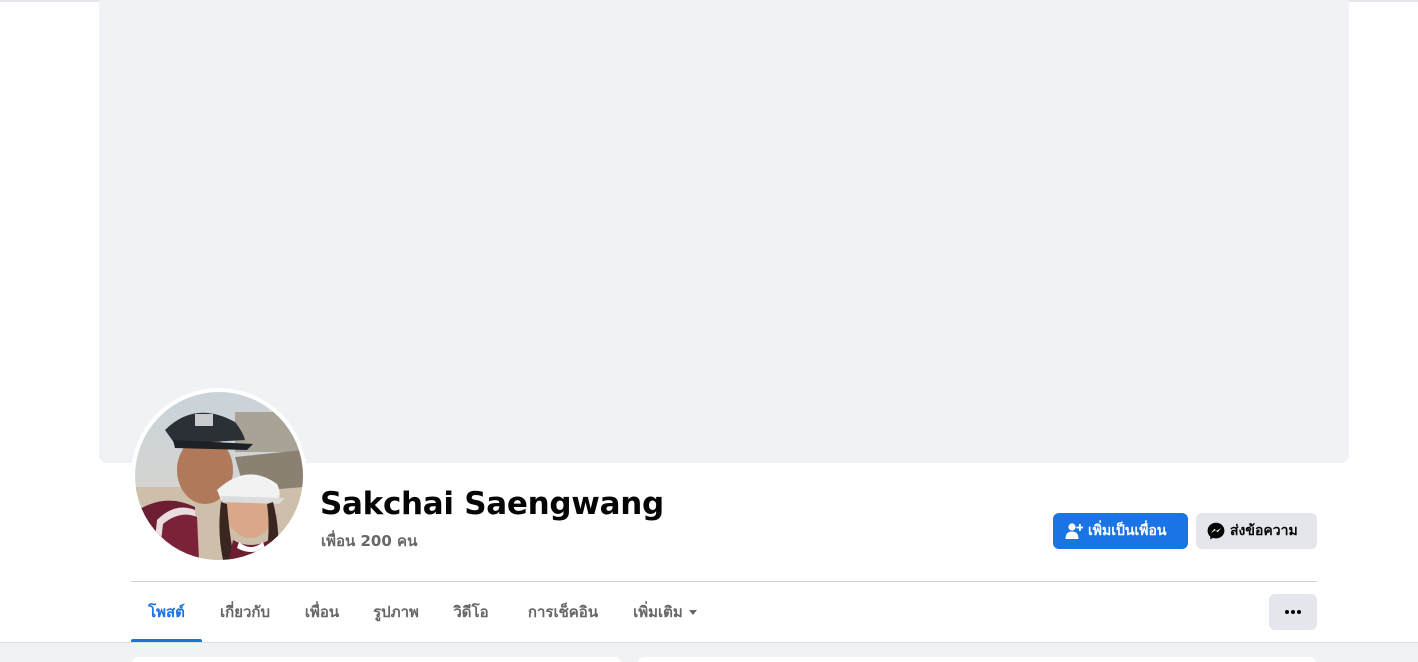 The image size is (1418, 662). What do you see at coordinates (376, 659) in the screenshot?
I see `intro-card` at bounding box center [376, 659].